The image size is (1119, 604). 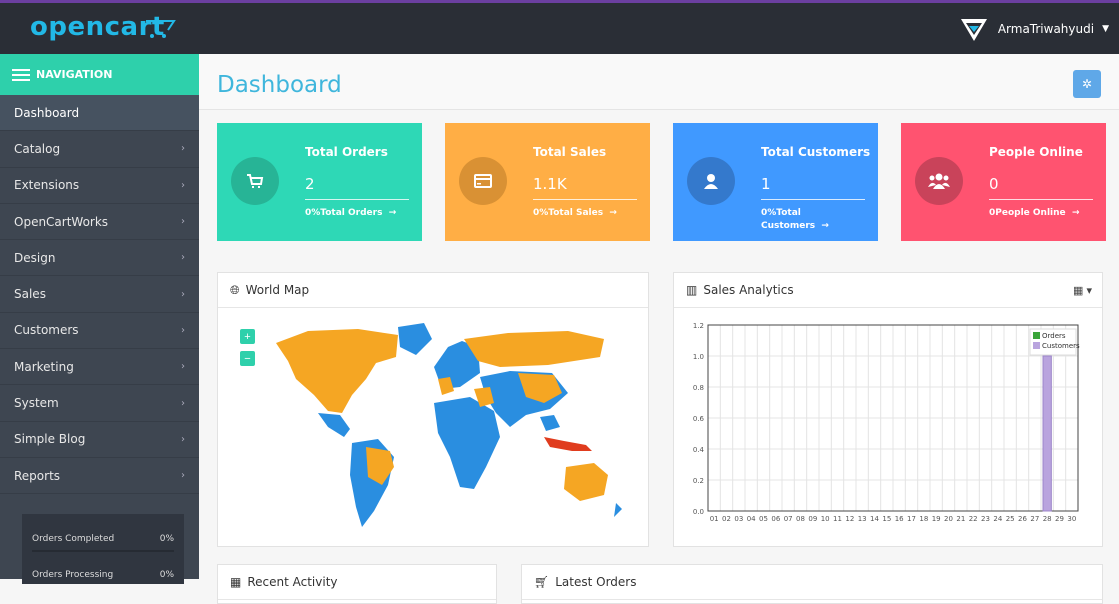 I want to click on cart-icon, so click(x=255, y=181).